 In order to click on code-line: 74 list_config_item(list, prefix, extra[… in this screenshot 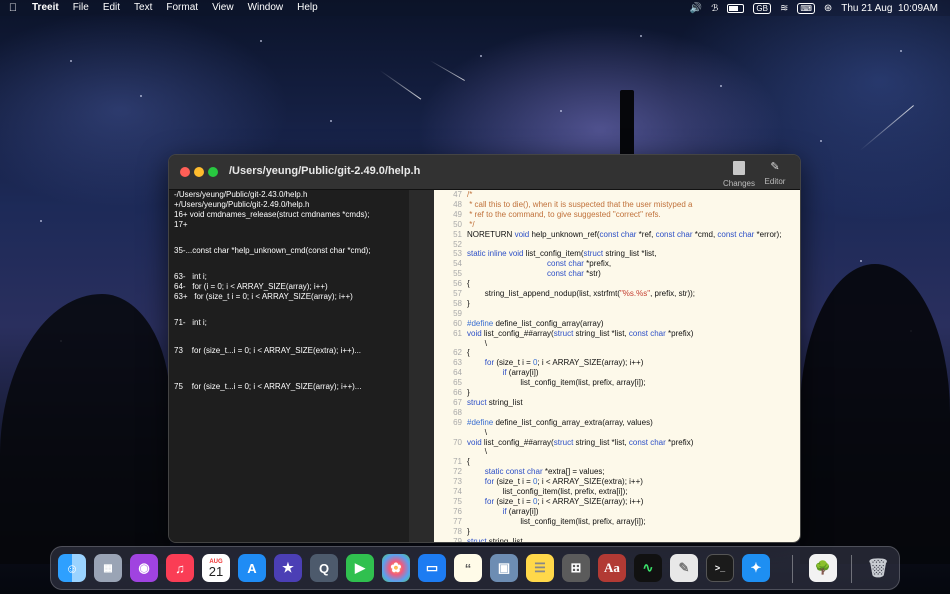, I will do `click(530, 492)`.